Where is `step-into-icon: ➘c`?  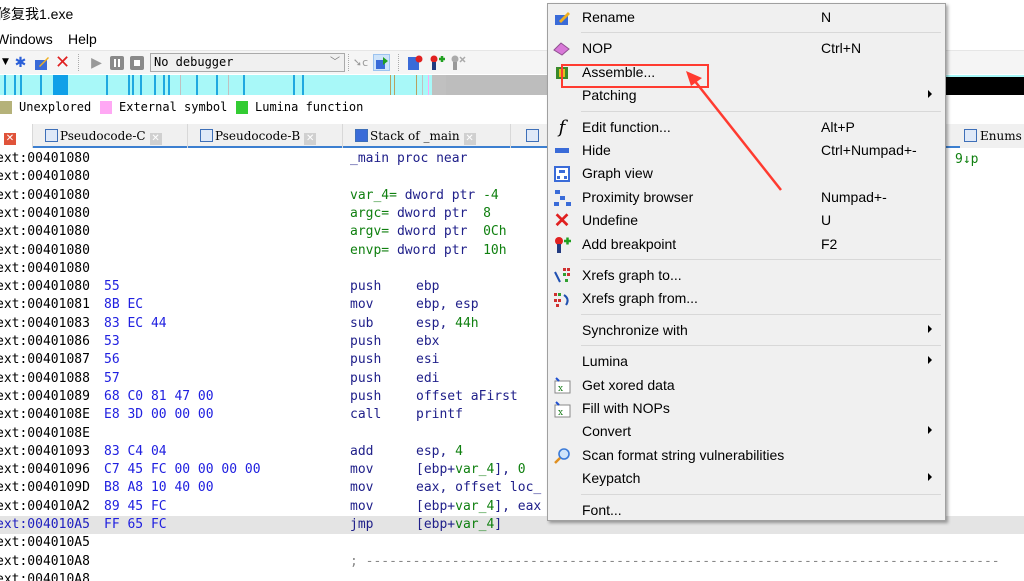 step-into-icon: ➘c is located at coordinates (360, 62).